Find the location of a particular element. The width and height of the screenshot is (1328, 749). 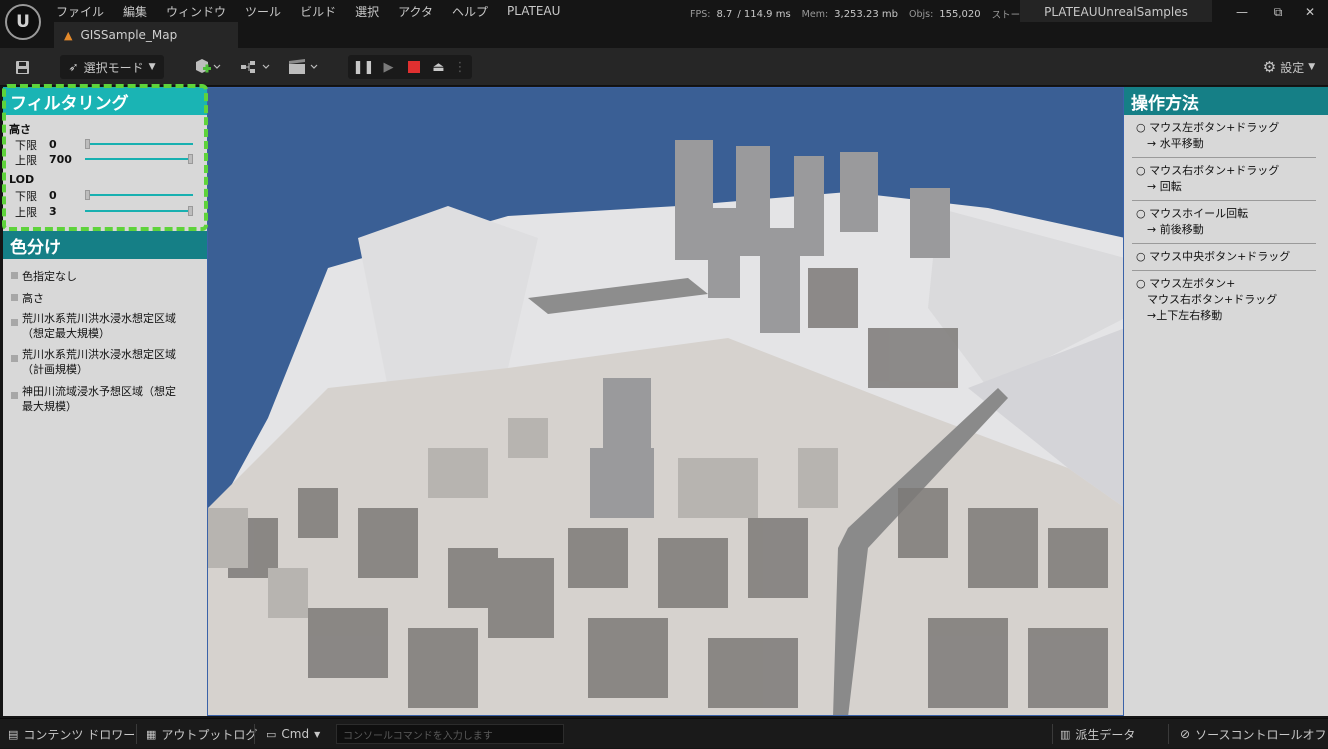

log-icon: ▦ is located at coordinates (151, 734).